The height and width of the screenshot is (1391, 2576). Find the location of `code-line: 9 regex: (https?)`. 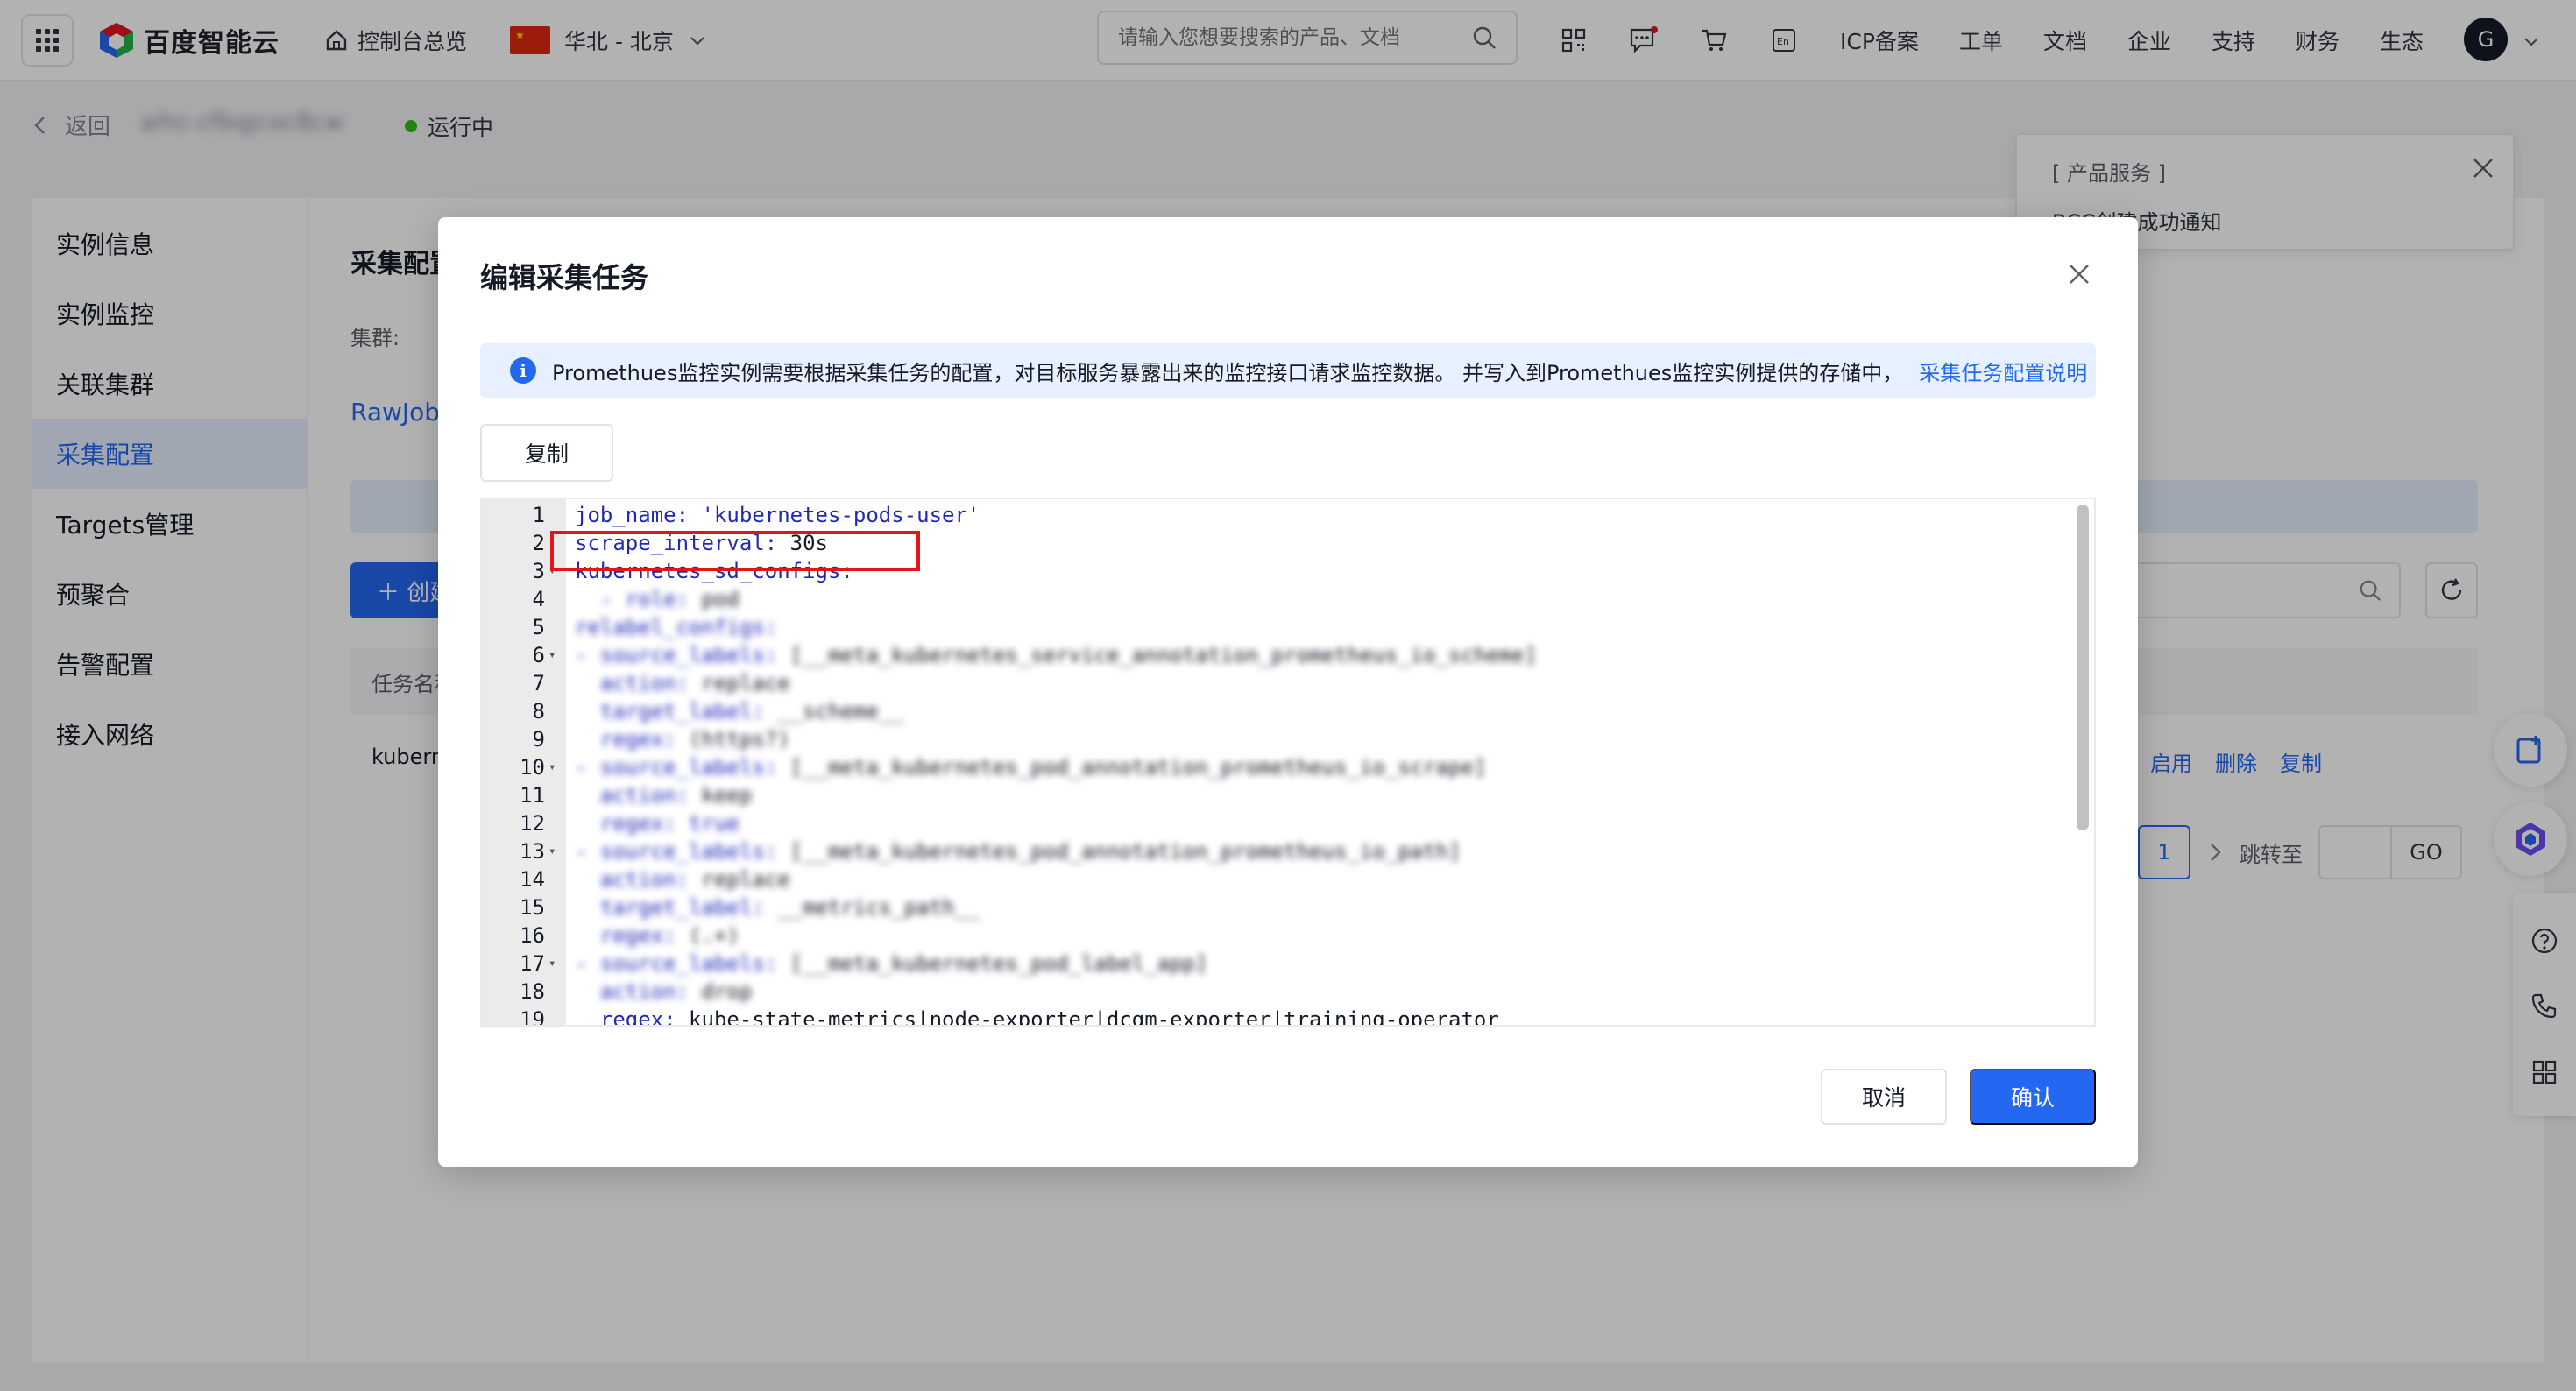

code-line: 9 regex: (https?) is located at coordinates (1270, 739).